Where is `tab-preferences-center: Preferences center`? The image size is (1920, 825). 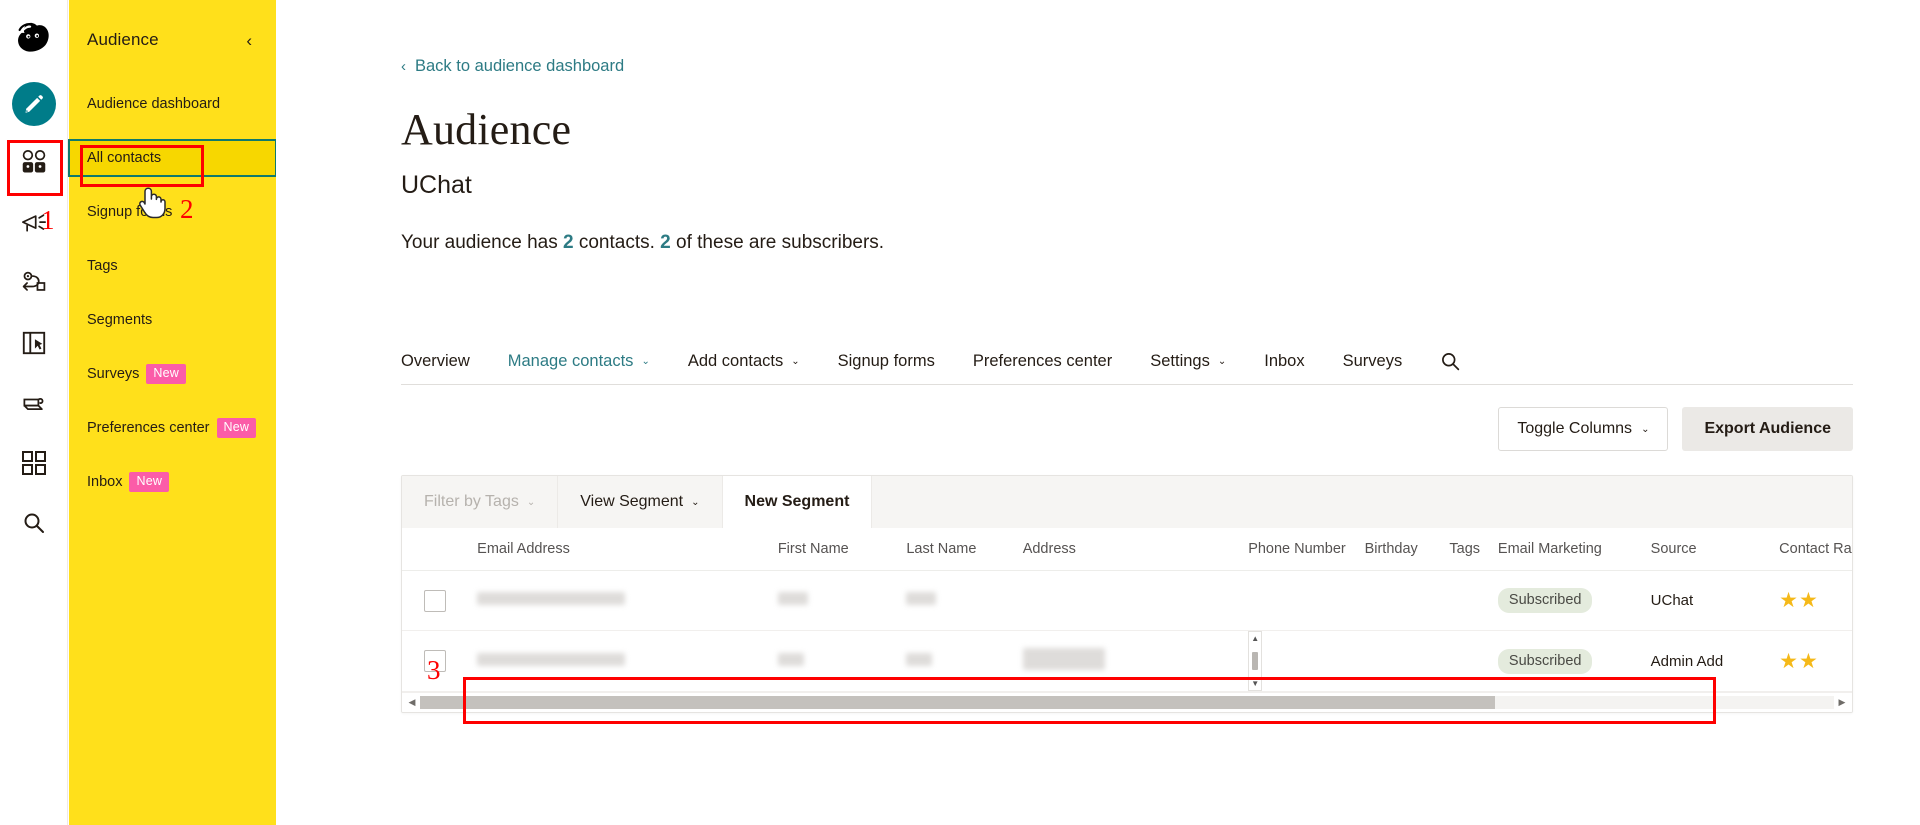
tab-preferences-center: Preferences center is located at coordinates (1042, 361).